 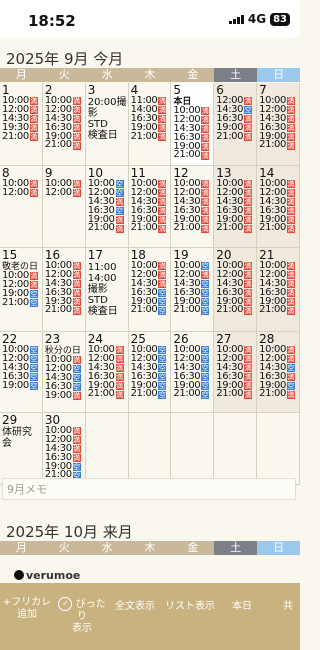 I want to click on calendar-day-cell: 26 10:00 空 12:00 空 14:30 空 16:30 空 19:00 空 21:00 空, so click(x=193, y=372).